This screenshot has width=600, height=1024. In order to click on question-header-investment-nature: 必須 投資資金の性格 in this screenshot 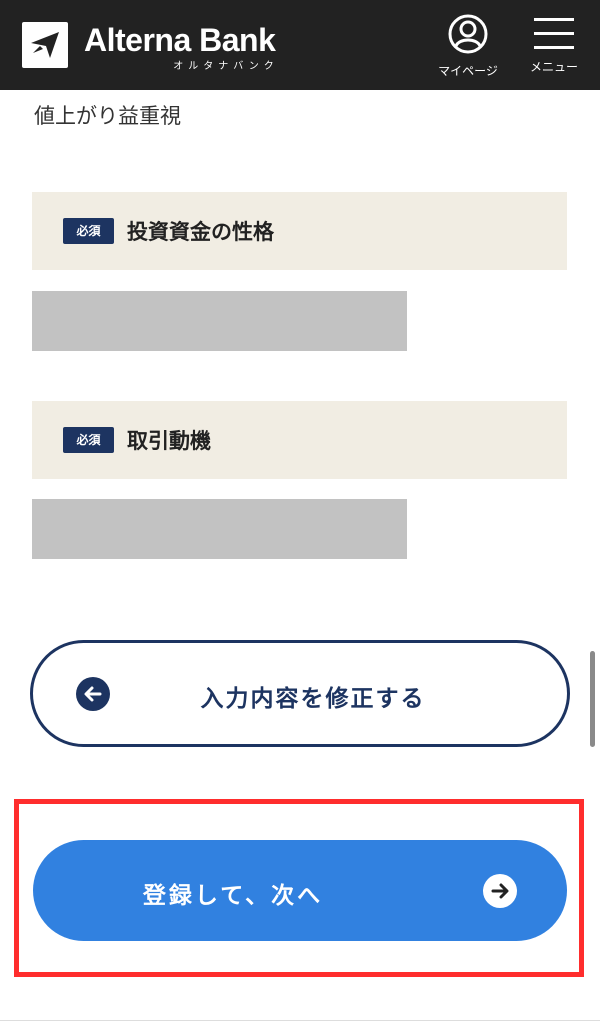, I will do `click(299, 231)`.